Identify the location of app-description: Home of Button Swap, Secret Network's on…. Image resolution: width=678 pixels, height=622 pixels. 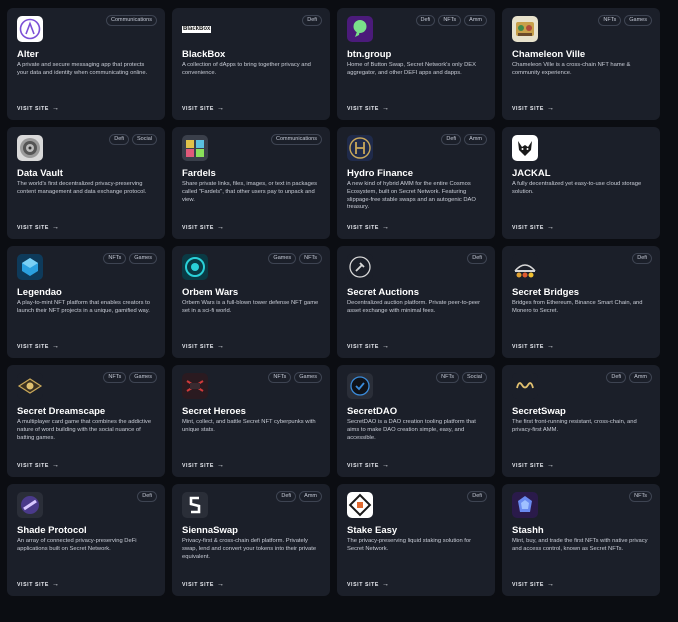
(412, 69).